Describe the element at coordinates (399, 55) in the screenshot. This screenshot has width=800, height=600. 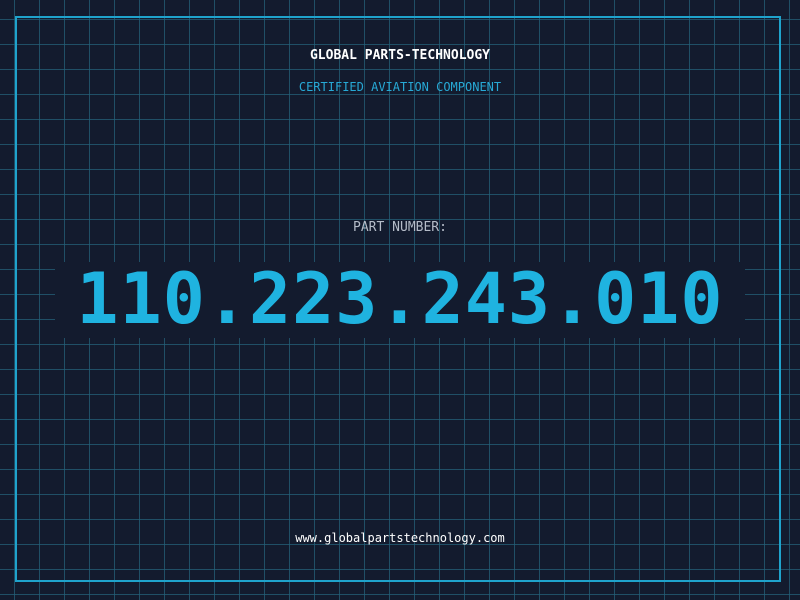
I see `company-name: GLOBAL PARTS-TECHNOLOGY` at that location.